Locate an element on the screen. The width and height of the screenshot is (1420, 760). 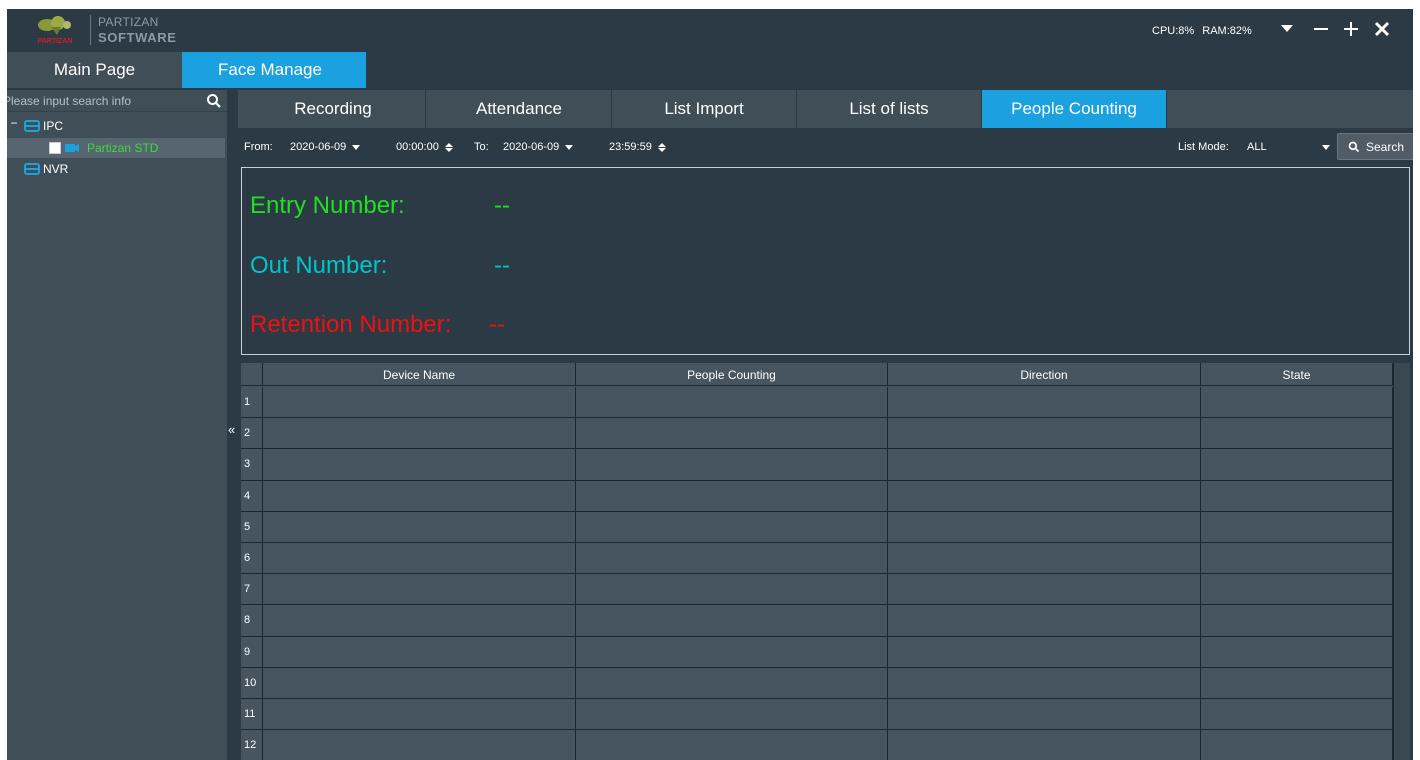
table-row: 11 is located at coordinates (825, 714).